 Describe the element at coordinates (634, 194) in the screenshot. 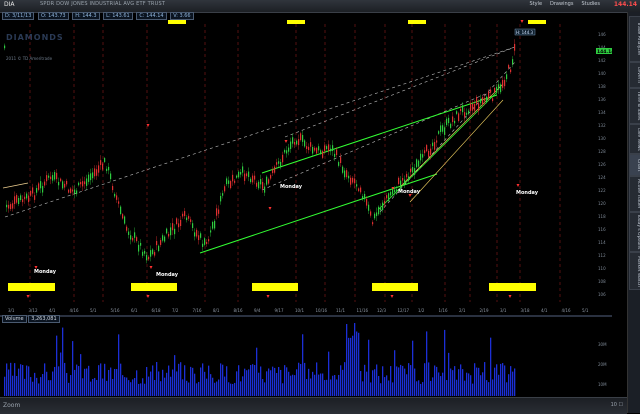

I see `tab-active-trader: Active Trader` at that location.